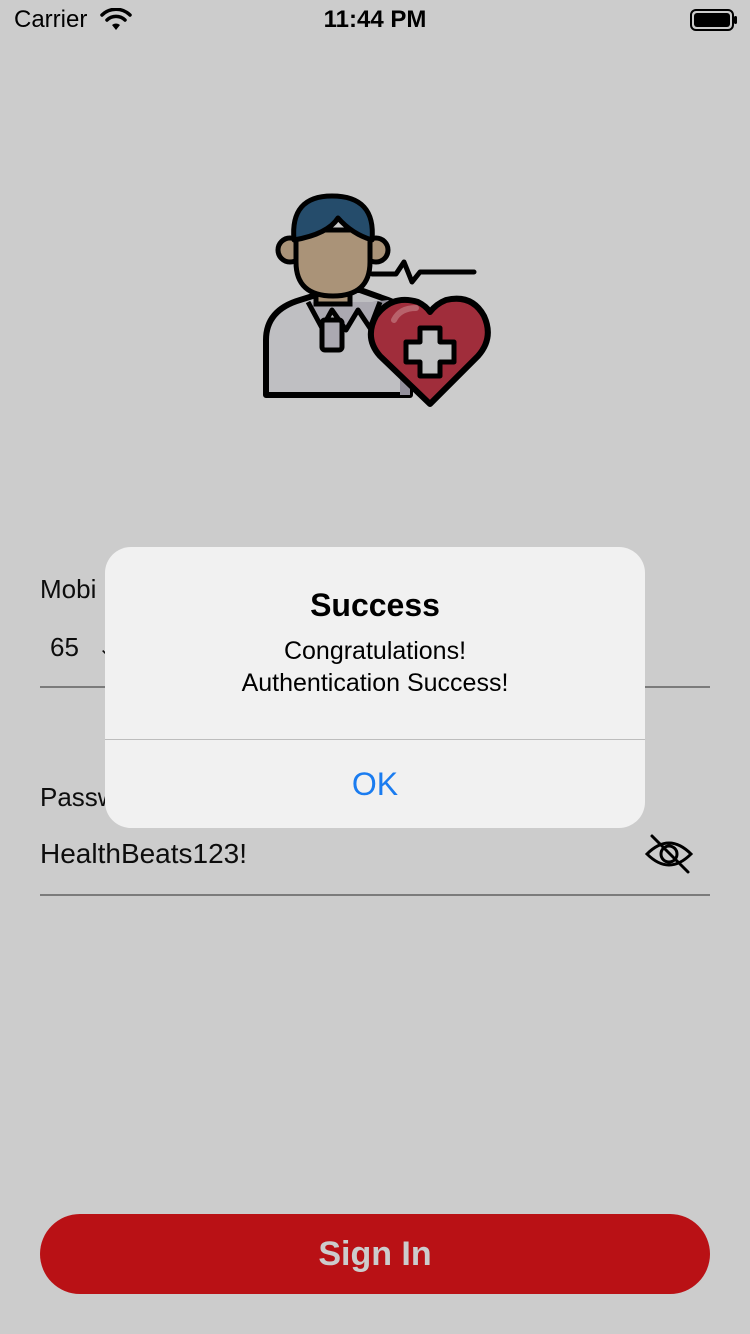  What do you see at coordinates (375, 683) in the screenshot?
I see `alert-message-line: Authentication Success!` at bounding box center [375, 683].